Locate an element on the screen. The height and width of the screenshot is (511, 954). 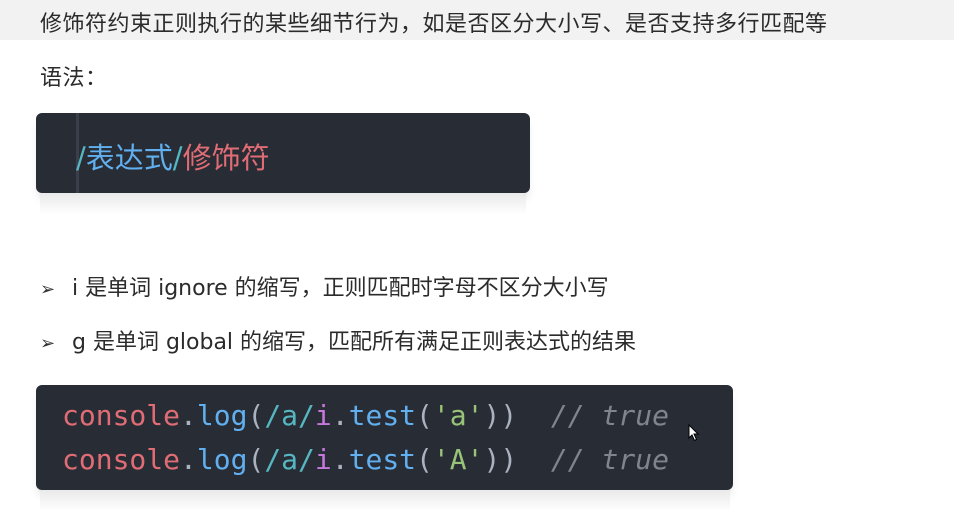
syntax-code-line: /表达式/修饰符 is located at coordinates (173, 156).